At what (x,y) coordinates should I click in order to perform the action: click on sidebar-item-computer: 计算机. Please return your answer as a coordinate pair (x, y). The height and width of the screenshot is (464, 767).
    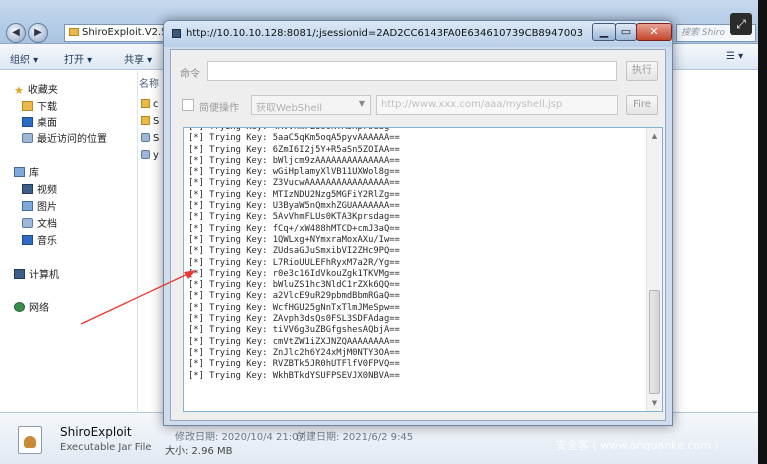
    Looking at the image, I should click on (36, 273).